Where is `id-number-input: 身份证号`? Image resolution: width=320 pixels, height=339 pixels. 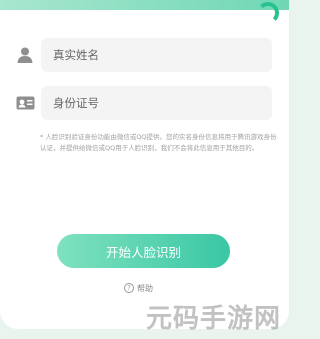
id-number-input: 身份证号 is located at coordinates (156, 103).